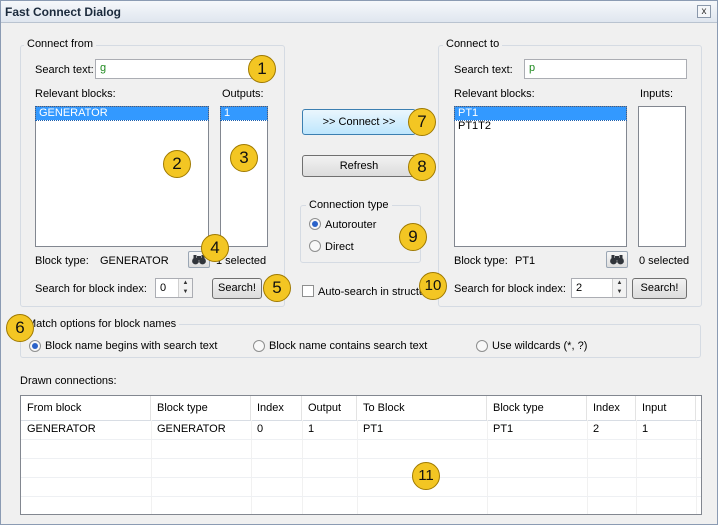 The width and height of the screenshot is (718, 525). What do you see at coordinates (244, 176) in the screenshot?
I see `outputs-list: 1` at bounding box center [244, 176].